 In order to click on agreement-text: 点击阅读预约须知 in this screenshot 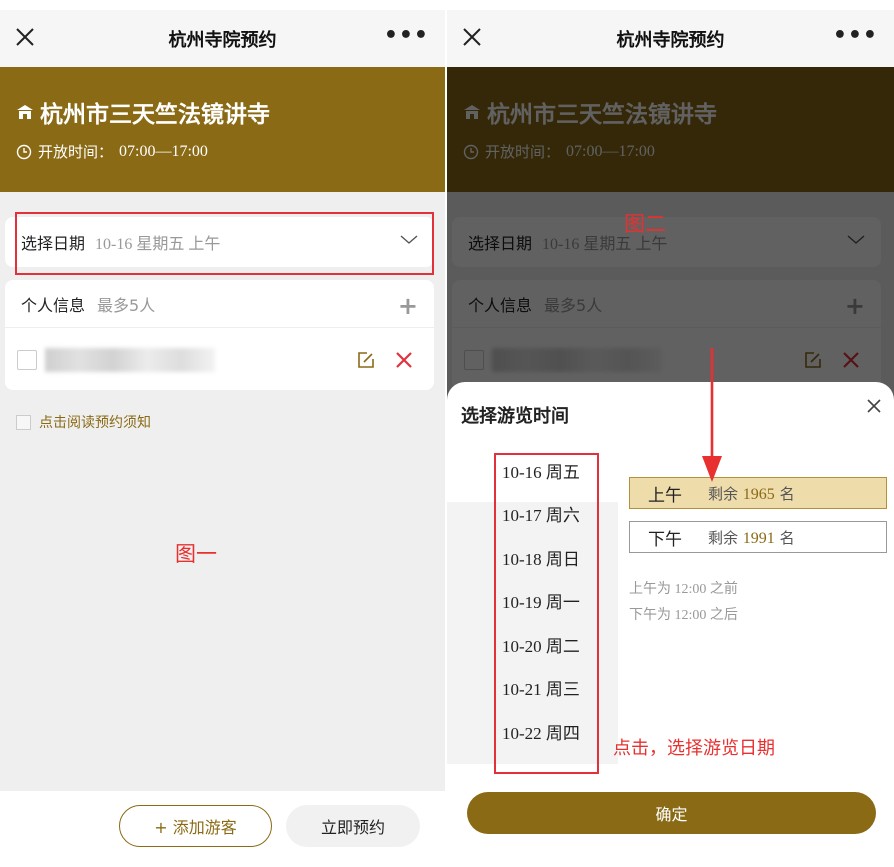, I will do `click(95, 423)`.